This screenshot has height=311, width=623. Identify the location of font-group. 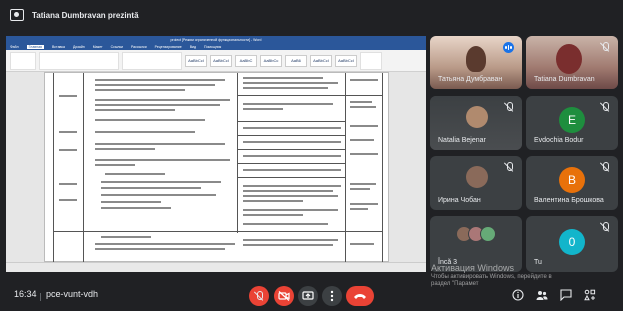
(79, 60).